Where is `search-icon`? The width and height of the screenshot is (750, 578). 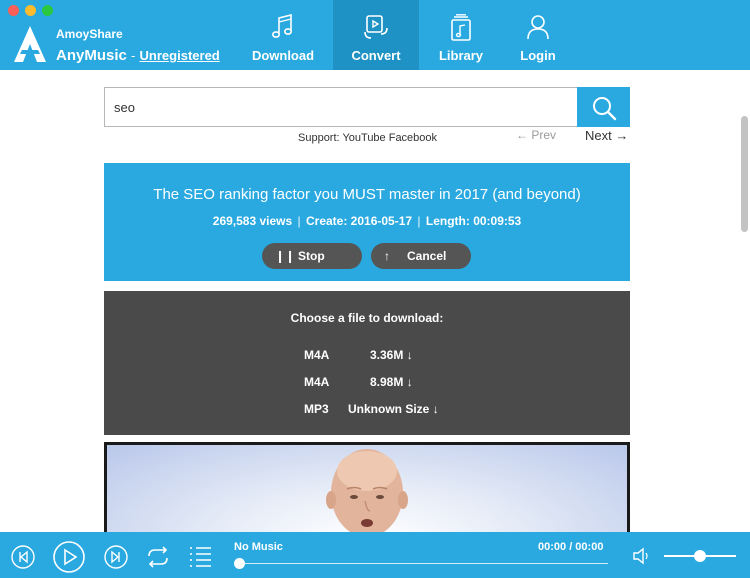 search-icon is located at coordinates (605, 109).